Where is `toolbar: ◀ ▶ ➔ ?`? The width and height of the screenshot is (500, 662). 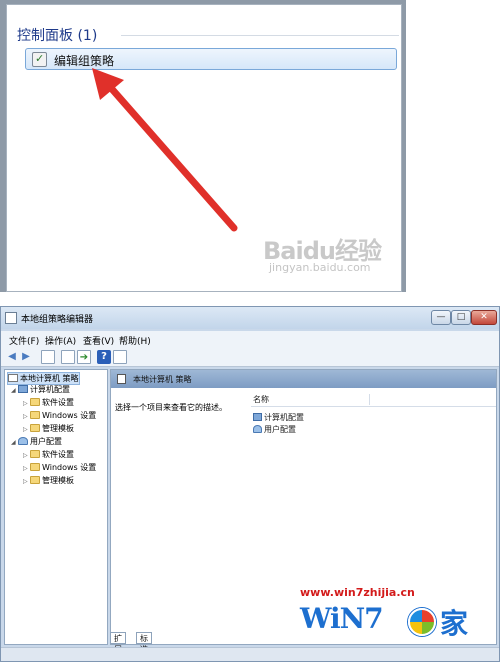 toolbar: ◀ ▶ ➔ ? is located at coordinates (250, 357).